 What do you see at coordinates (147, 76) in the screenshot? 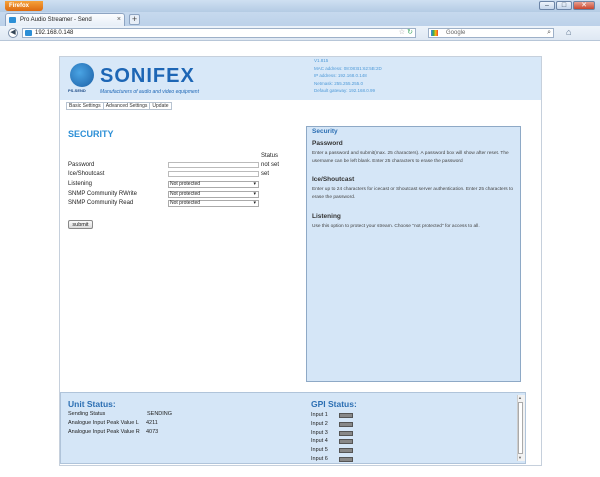
I see `brand-name: SONIFEX` at bounding box center [147, 76].